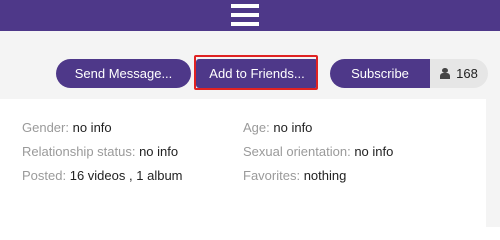 The width and height of the screenshot is (500, 240). I want to click on orientation-row: Sexual orientation: no info, so click(318, 151).